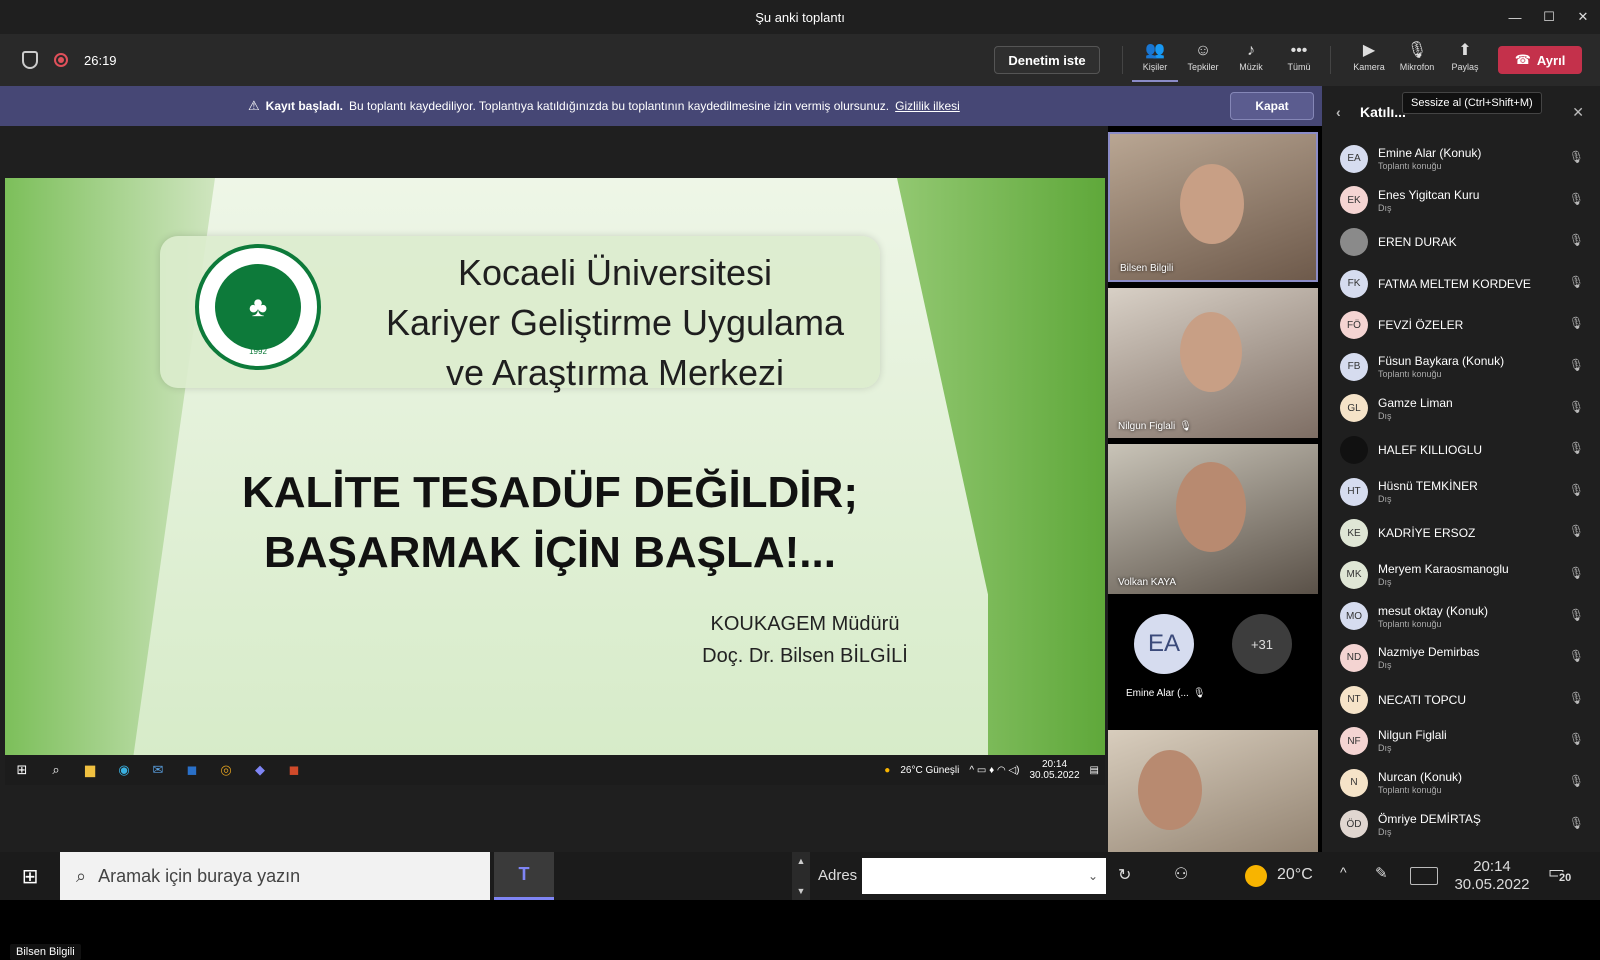  I want to click on close-icon: ✕, so click(1578, 112).